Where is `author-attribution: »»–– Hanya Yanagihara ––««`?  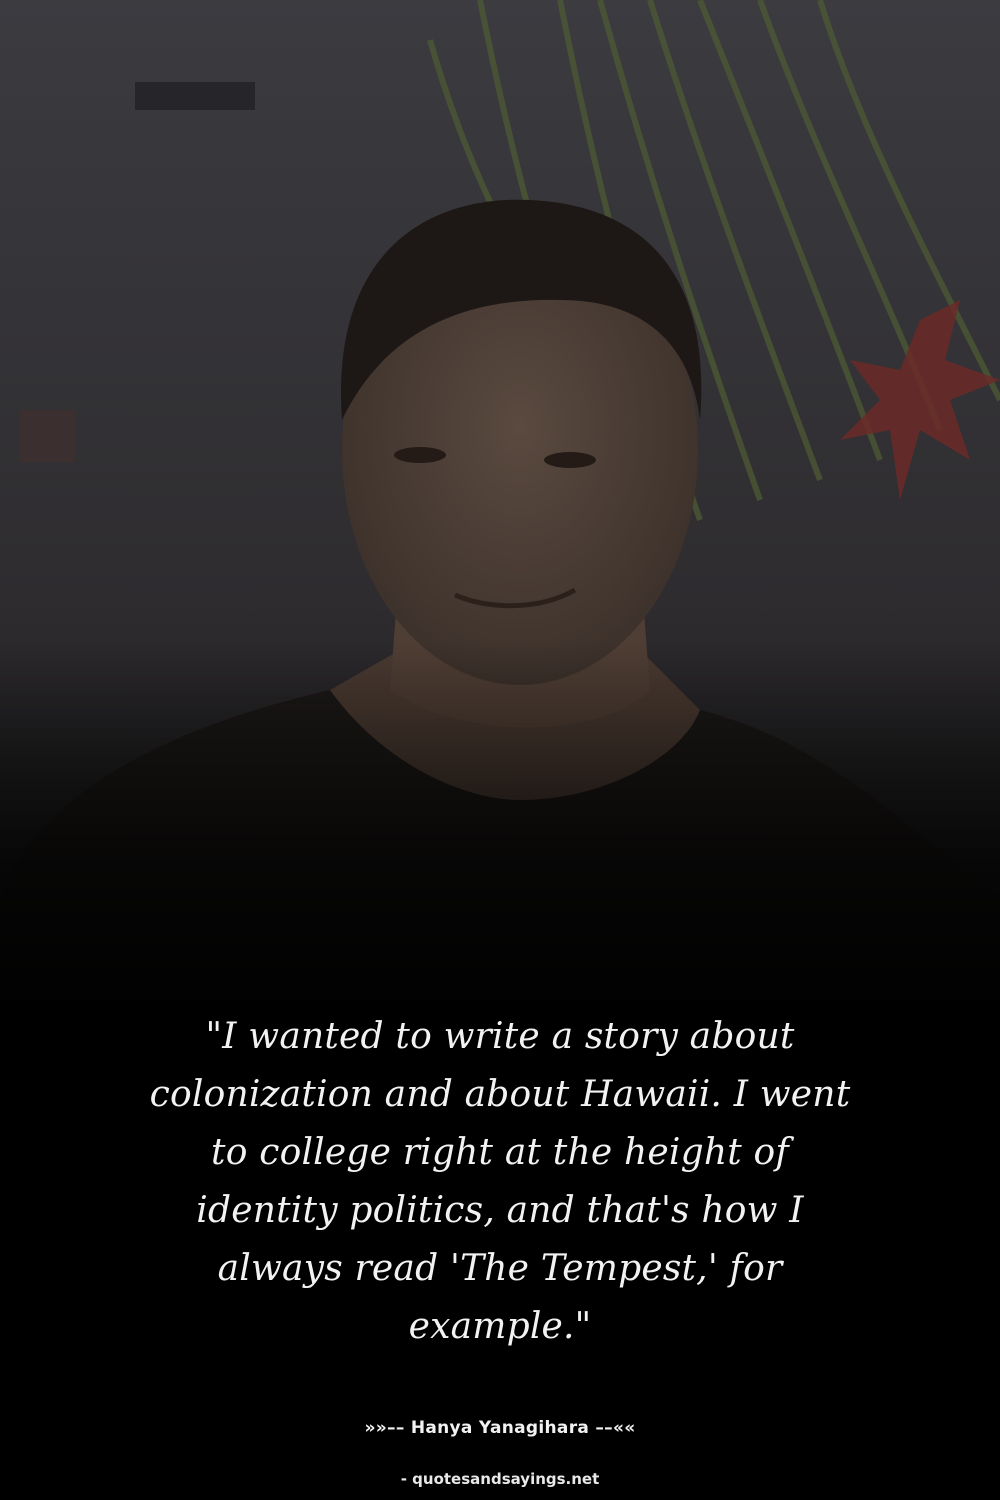 author-attribution: »»–– Hanya Yanagihara ––«« is located at coordinates (500, 1428).